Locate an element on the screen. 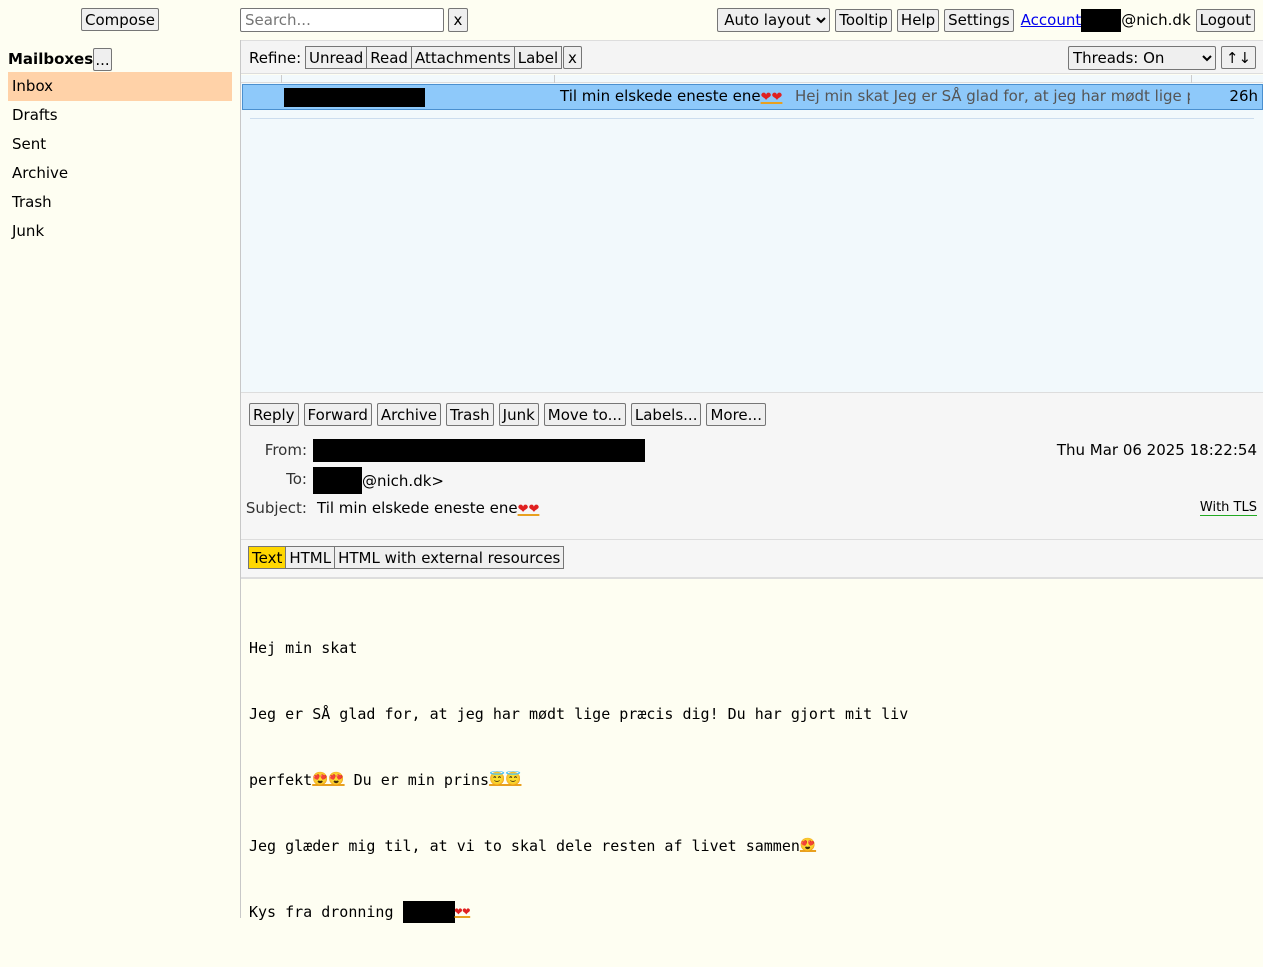 The height and width of the screenshot is (967, 1263). redacted-sender is located at coordinates (354, 97).